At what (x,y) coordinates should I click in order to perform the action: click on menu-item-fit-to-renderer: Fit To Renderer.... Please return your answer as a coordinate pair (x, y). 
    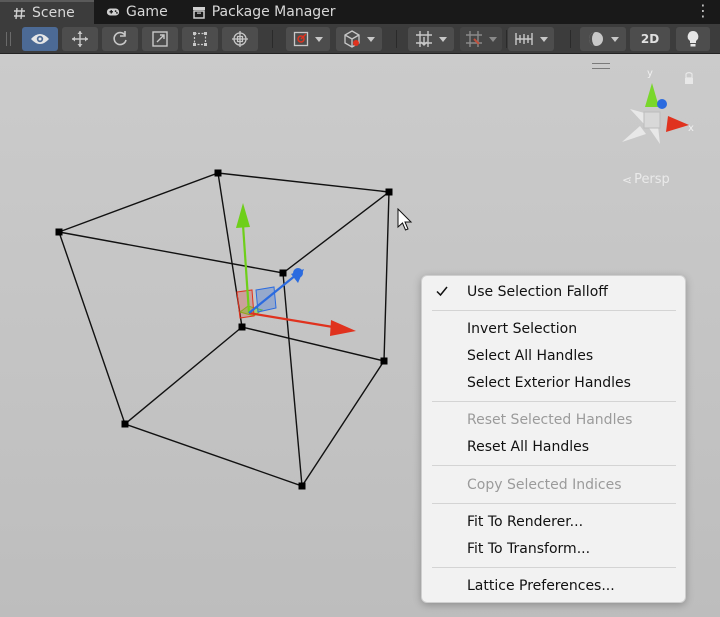
    Looking at the image, I should click on (553, 522).